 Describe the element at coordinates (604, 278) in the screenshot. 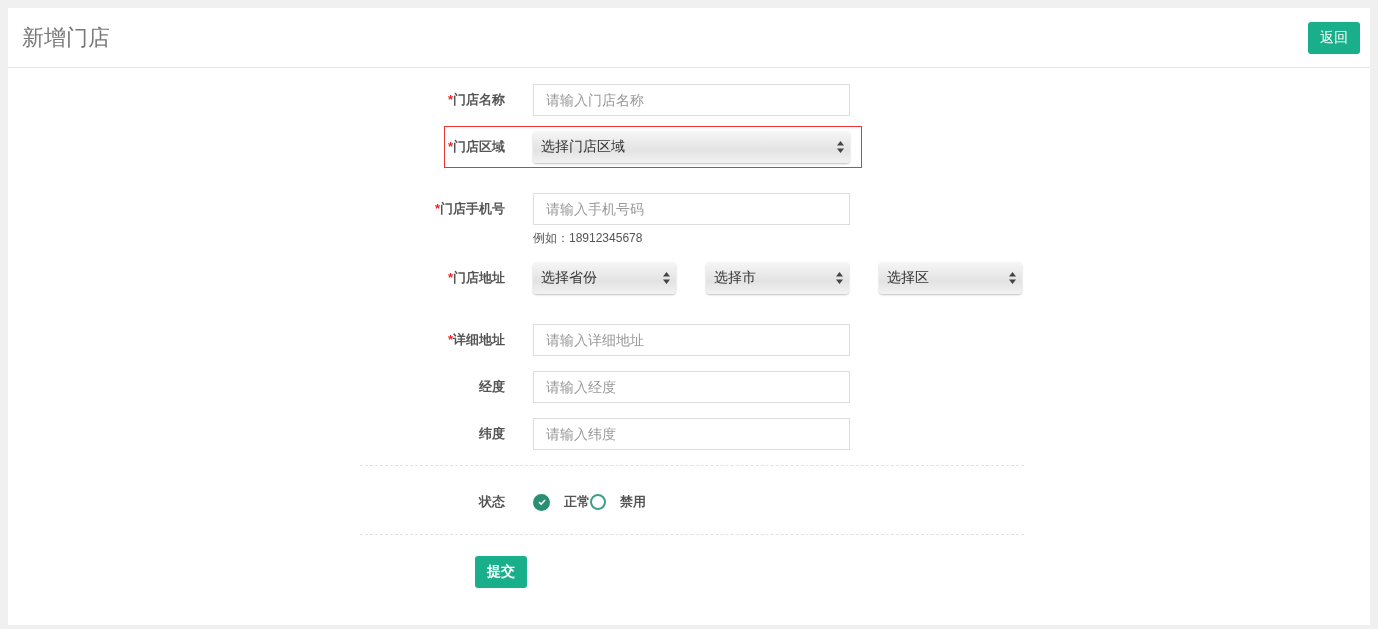

I see `dropdown-select: 选择省份` at that location.